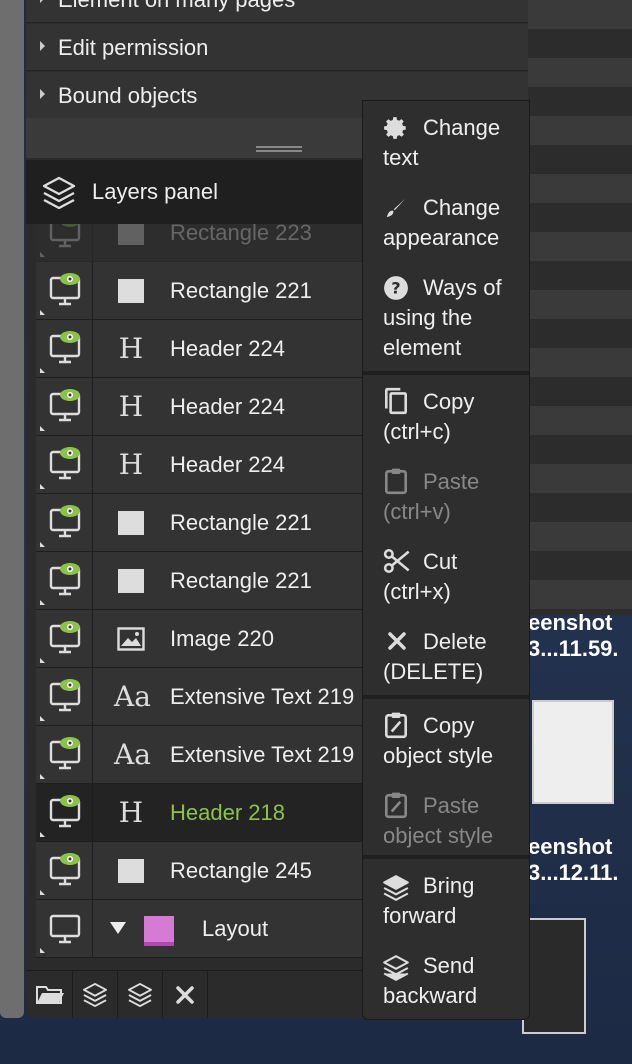  I want to click on delete-icon, so click(397, 641).